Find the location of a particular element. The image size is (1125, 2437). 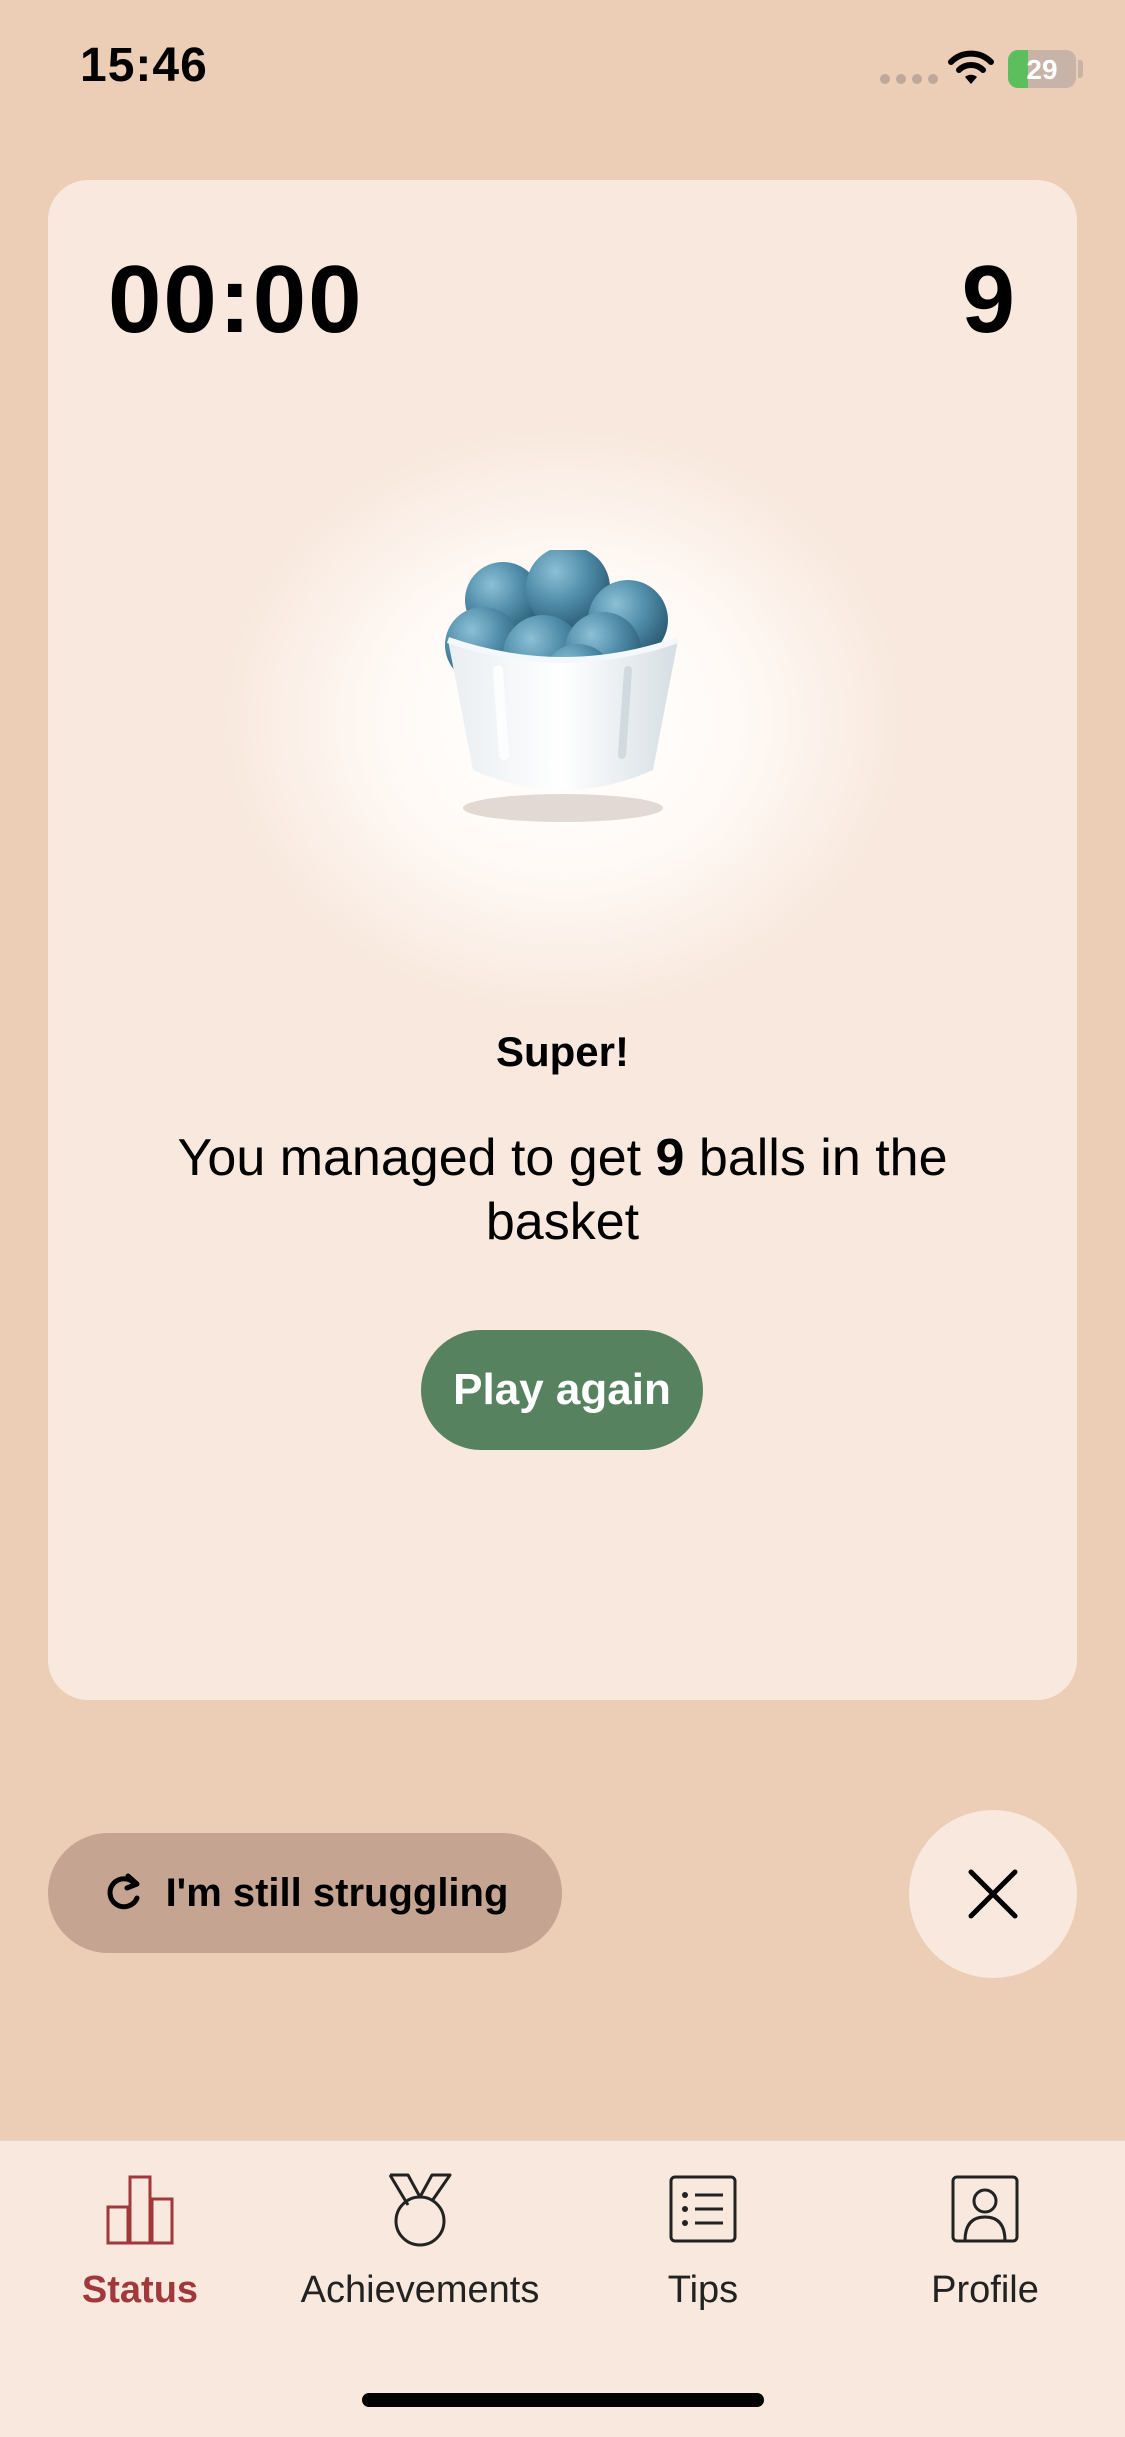

still-struggling-label: I'm still struggling is located at coordinates (337, 1892).